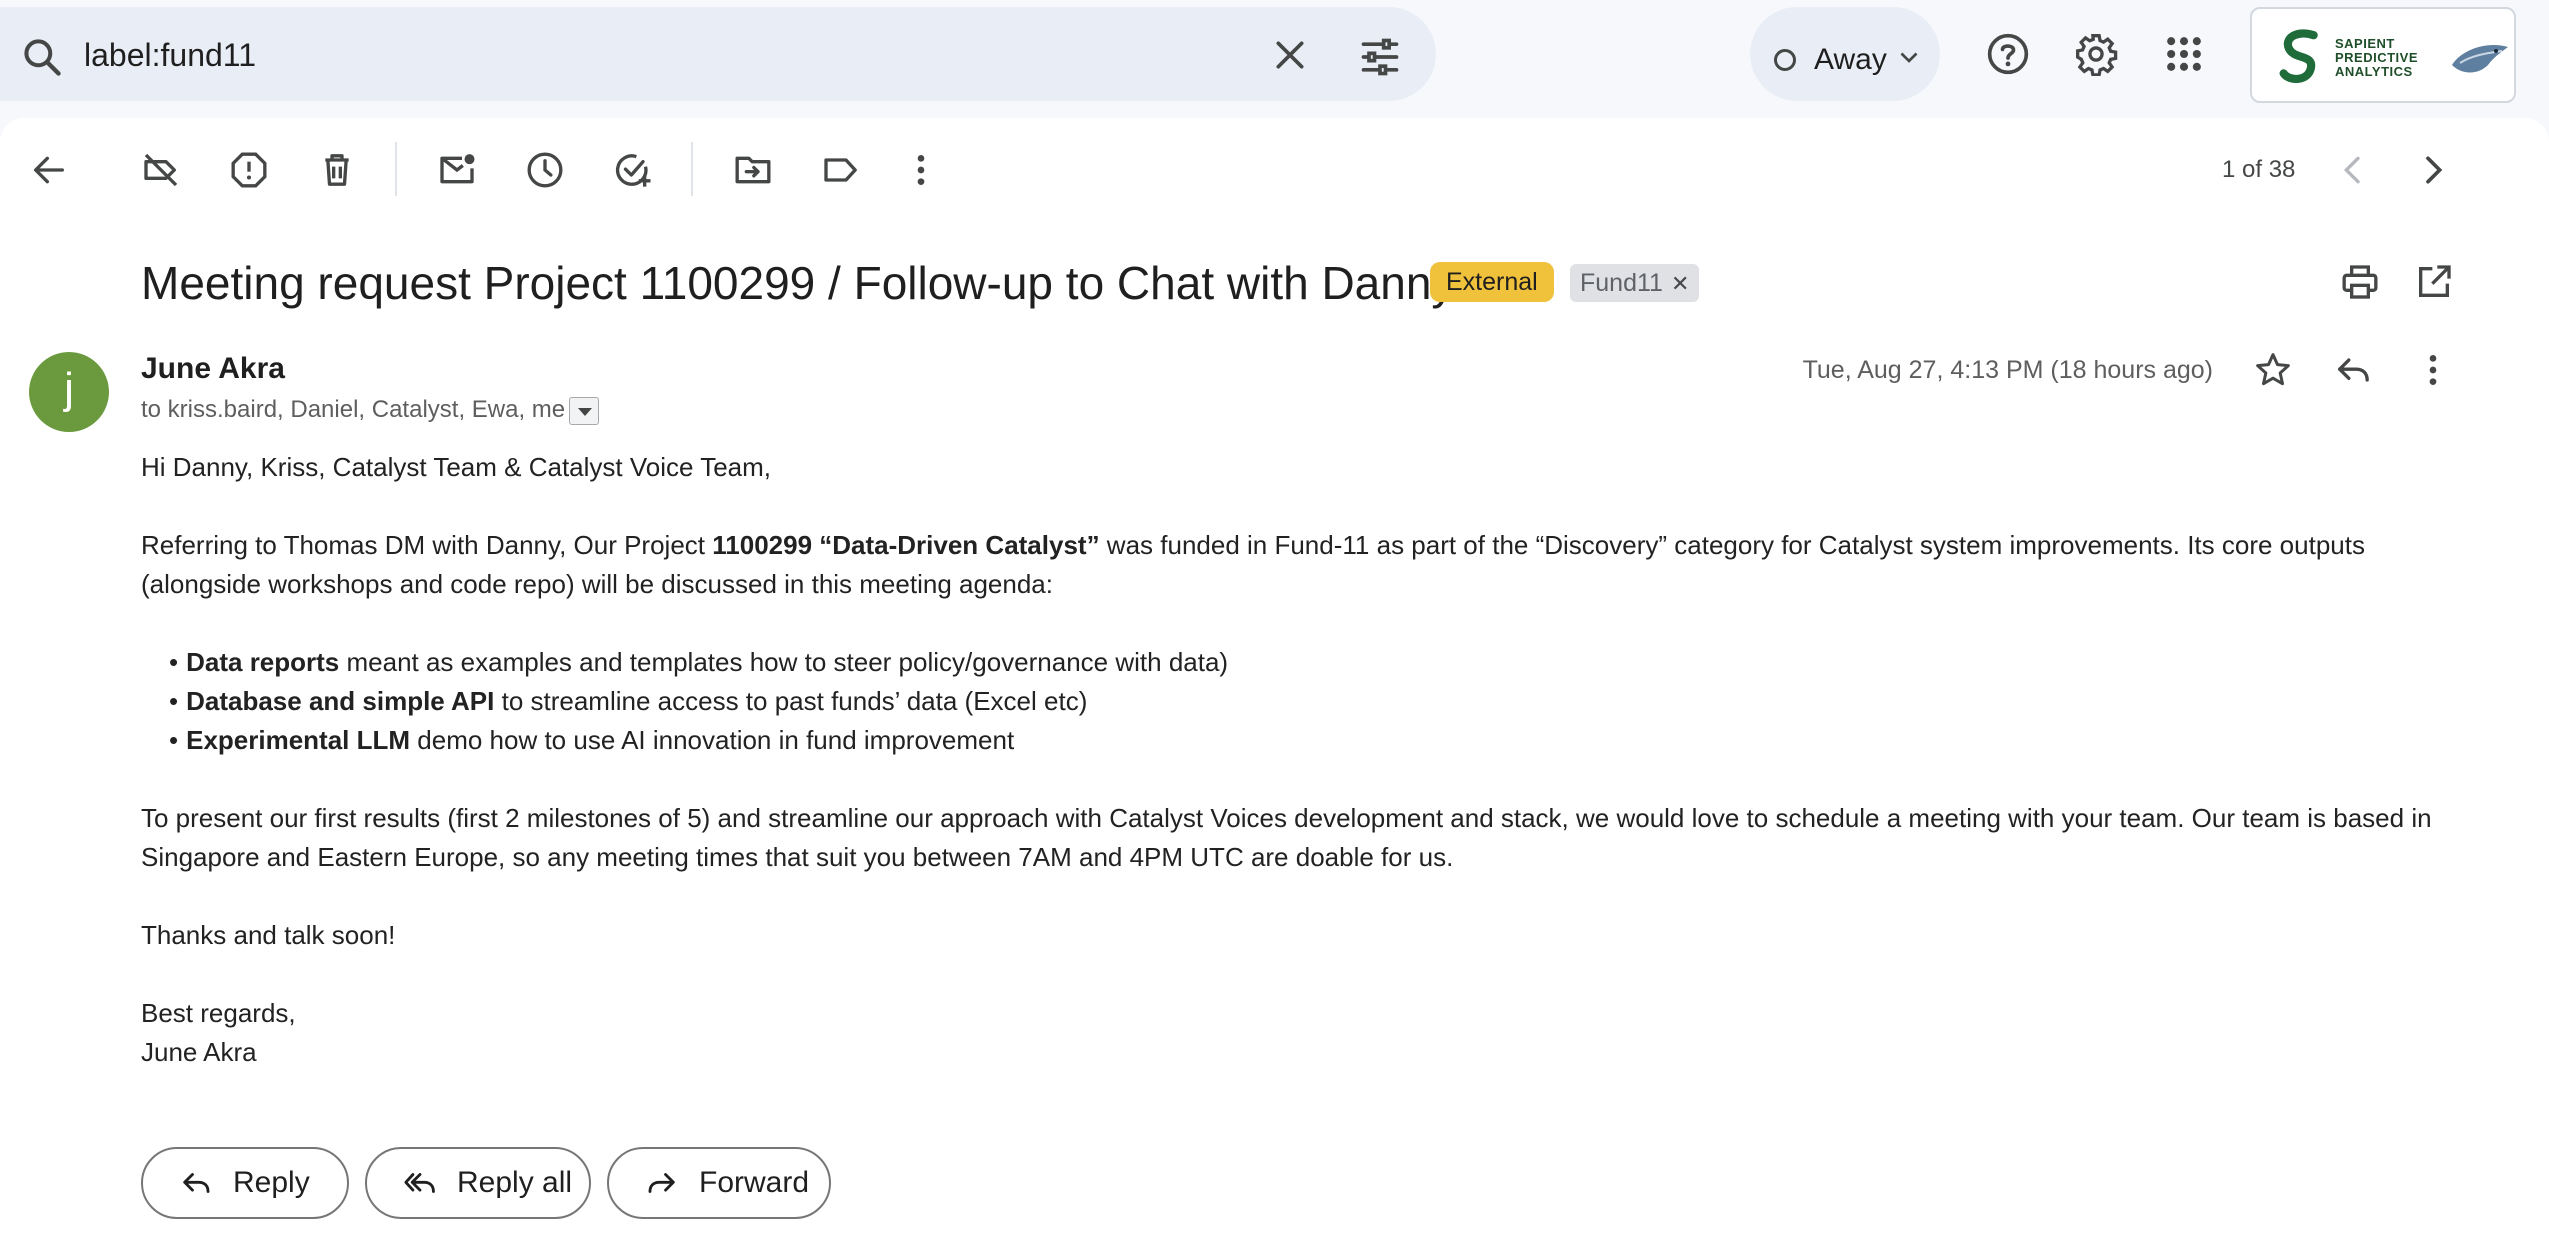  I want to click on signature-line: Best regards,, so click(218, 1013).